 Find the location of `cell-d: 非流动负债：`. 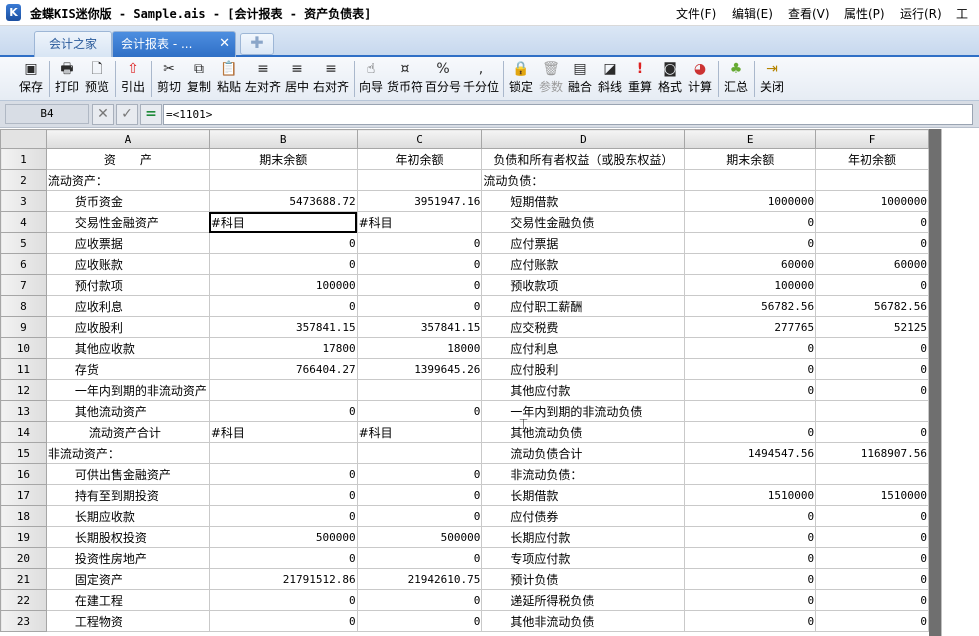

cell-d: 非流动负债： is located at coordinates (583, 474).